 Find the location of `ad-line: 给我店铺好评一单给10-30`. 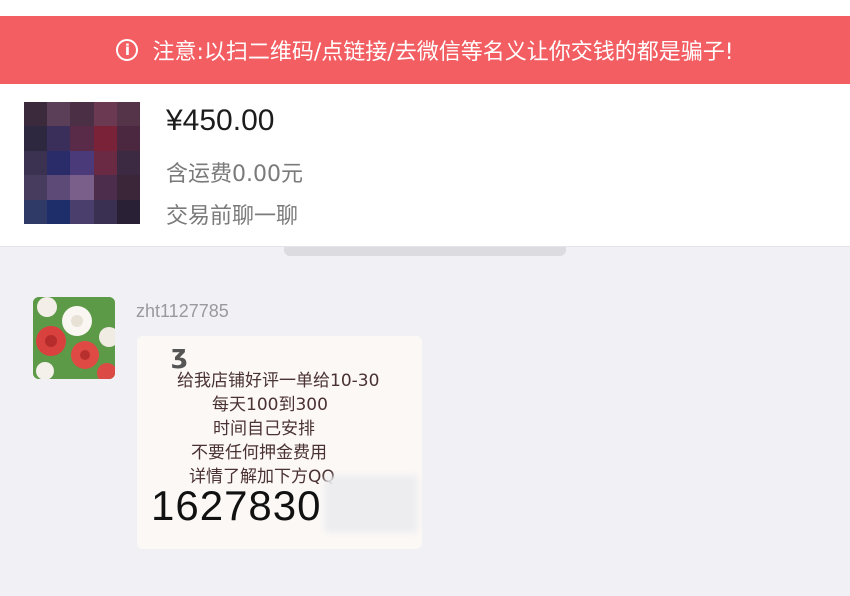

ad-line: 给我店铺好评一单给10-30 is located at coordinates (278, 381).